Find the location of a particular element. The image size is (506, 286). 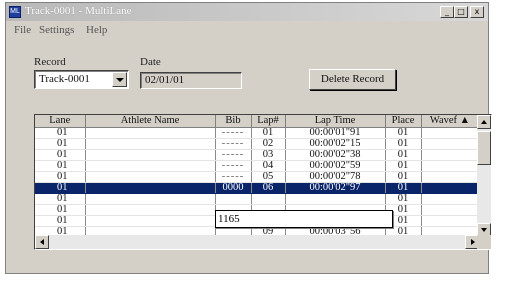

table-row: 01 0000 06 00:00'02"97 01 is located at coordinates (257, 188).